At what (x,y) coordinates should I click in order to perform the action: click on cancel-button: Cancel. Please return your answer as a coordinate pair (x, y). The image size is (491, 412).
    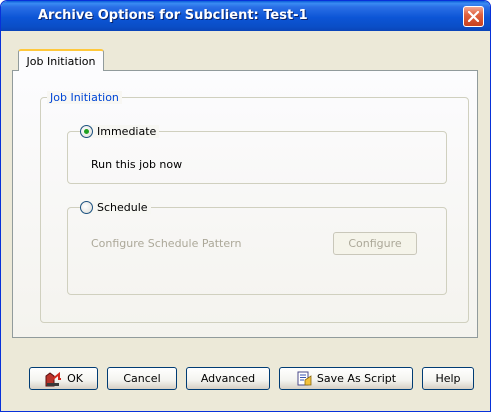
    Looking at the image, I should click on (142, 378).